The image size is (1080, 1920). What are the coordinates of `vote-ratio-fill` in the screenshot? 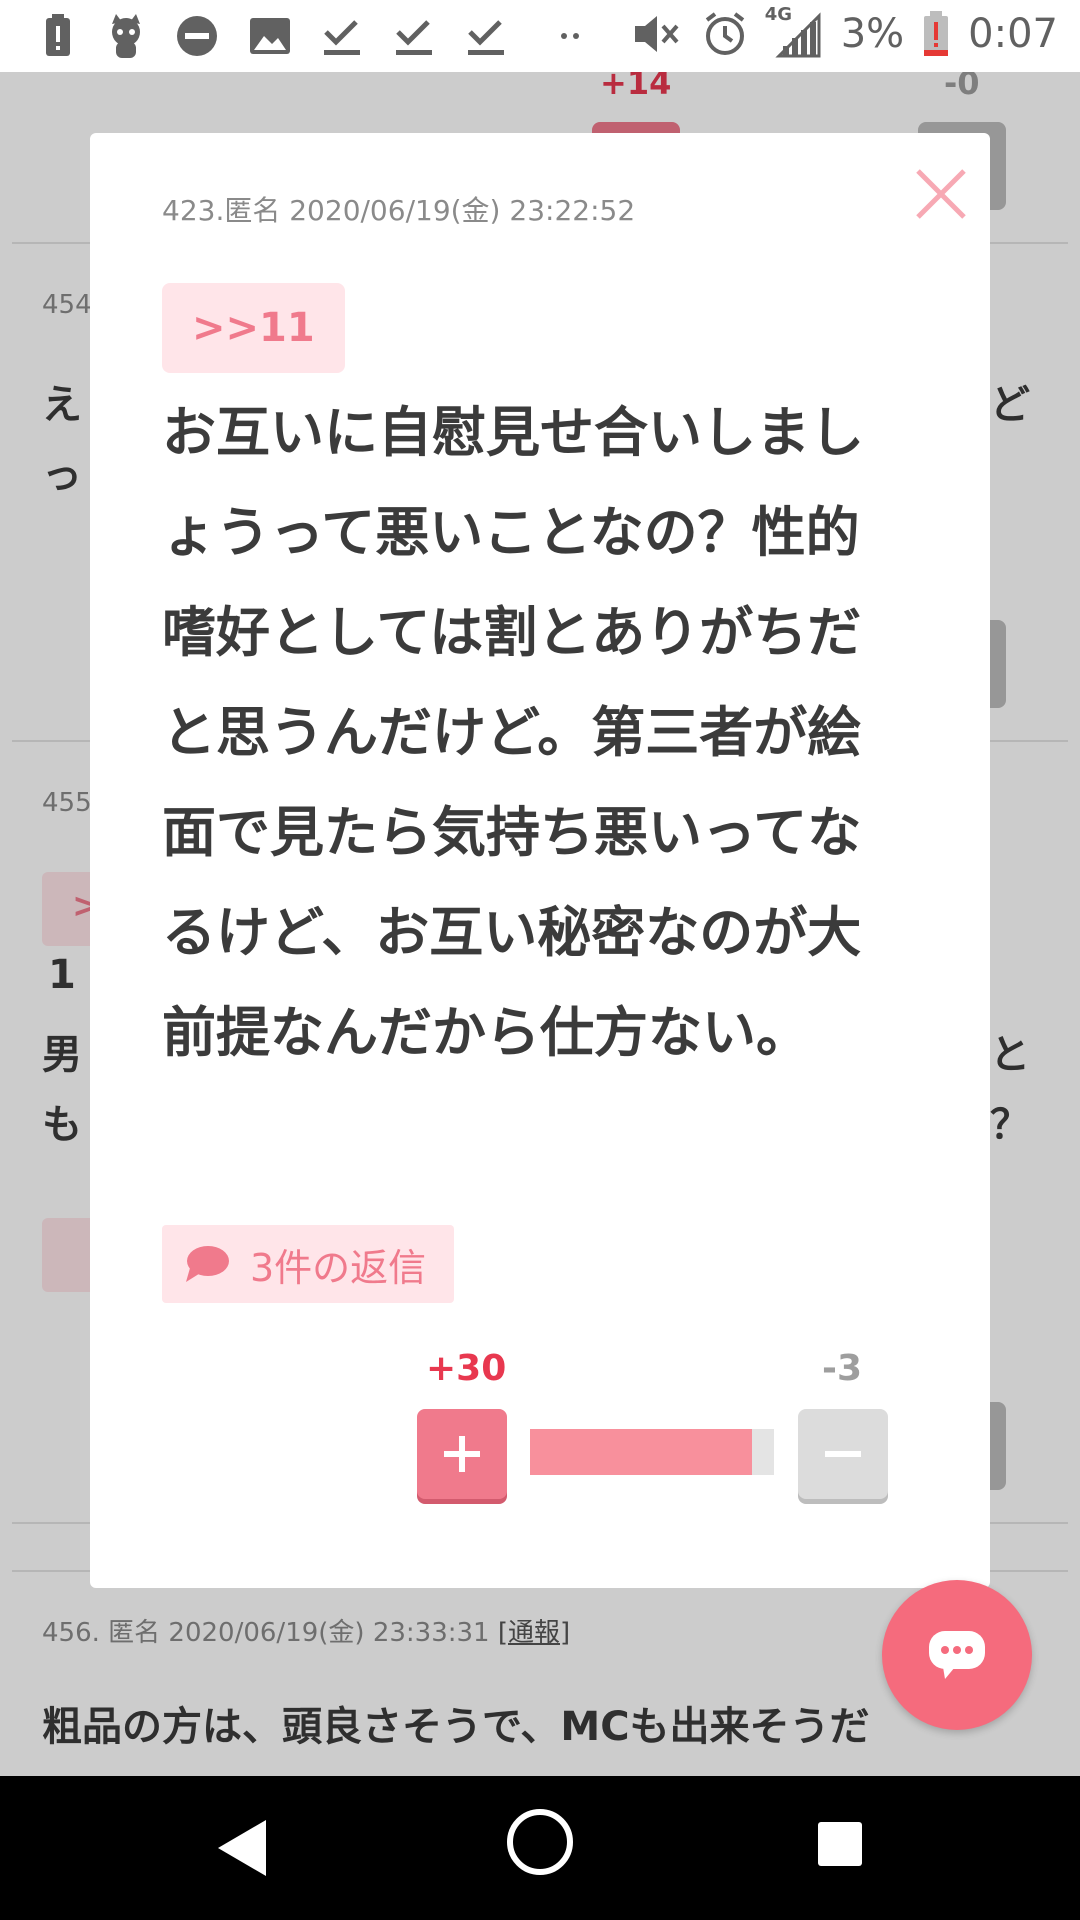 It's located at (641, 1452).